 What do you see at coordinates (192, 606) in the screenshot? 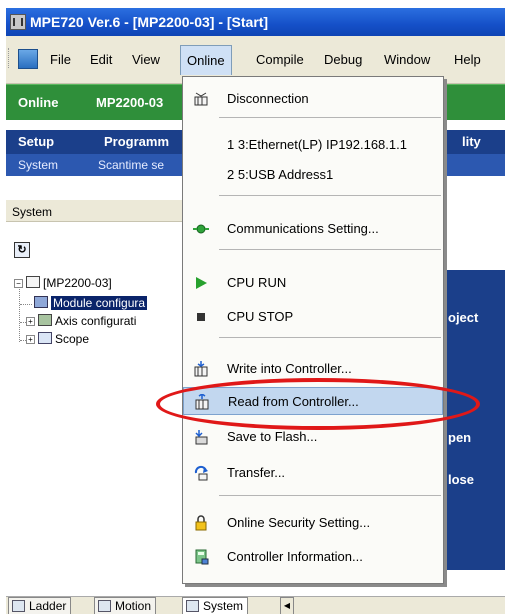
I see `system-icon` at bounding box center [192, 606].